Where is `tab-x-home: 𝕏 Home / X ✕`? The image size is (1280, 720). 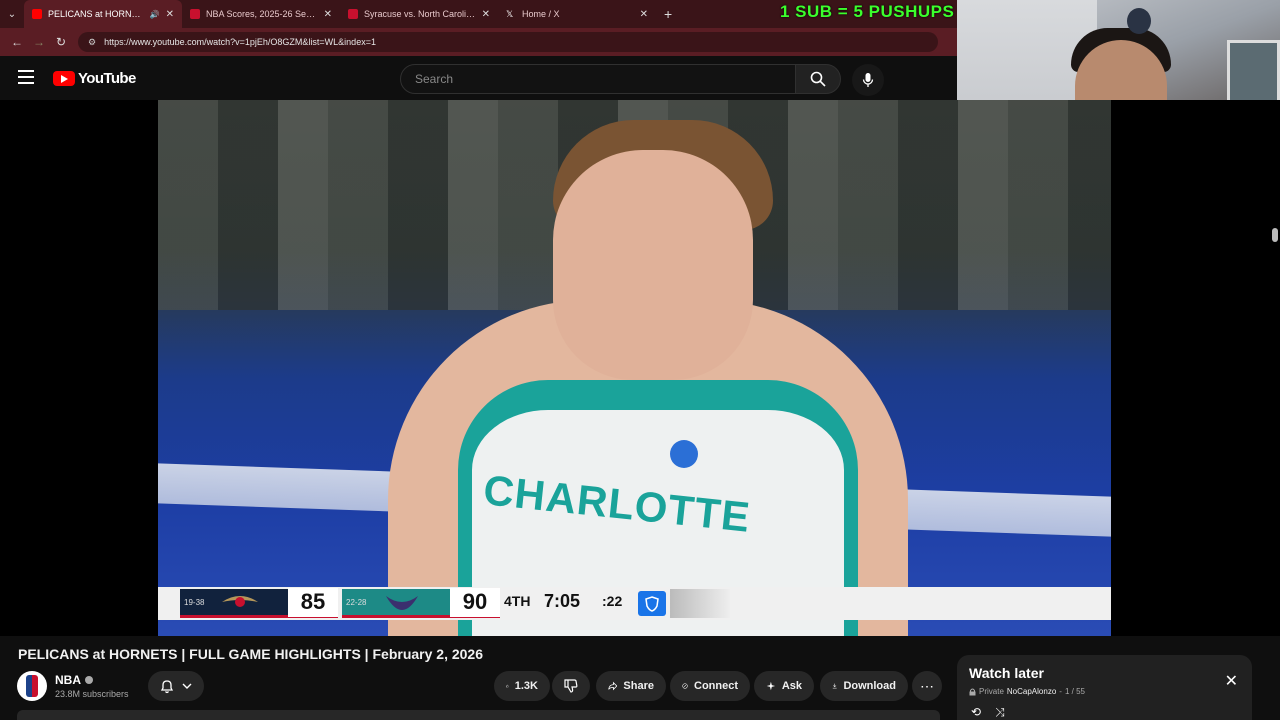
tab-x-home: 𝕏 Home / X ✕ is located at coordinates (577, 14).